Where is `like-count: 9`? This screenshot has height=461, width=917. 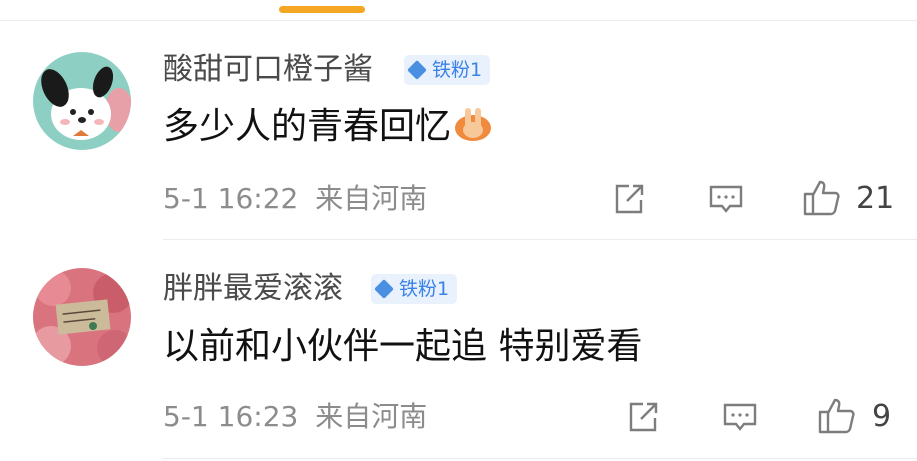 like-count: 9 is located at coordinates (882, 416).